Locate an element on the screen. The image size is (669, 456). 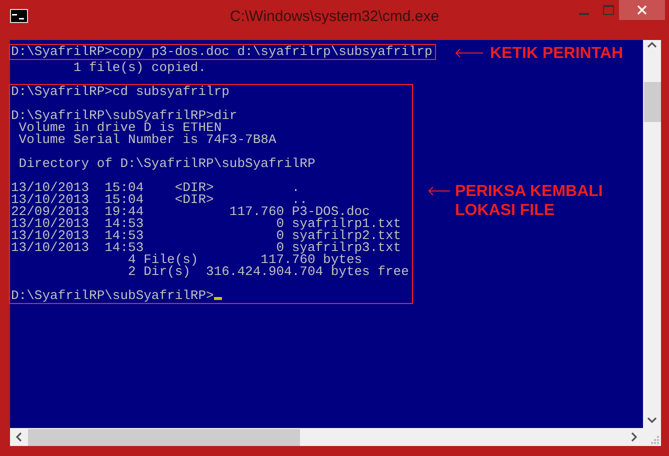
console-line: Directory of D:\SyafrilRP\subSyafrilRP is located at coordinates (167, 163).